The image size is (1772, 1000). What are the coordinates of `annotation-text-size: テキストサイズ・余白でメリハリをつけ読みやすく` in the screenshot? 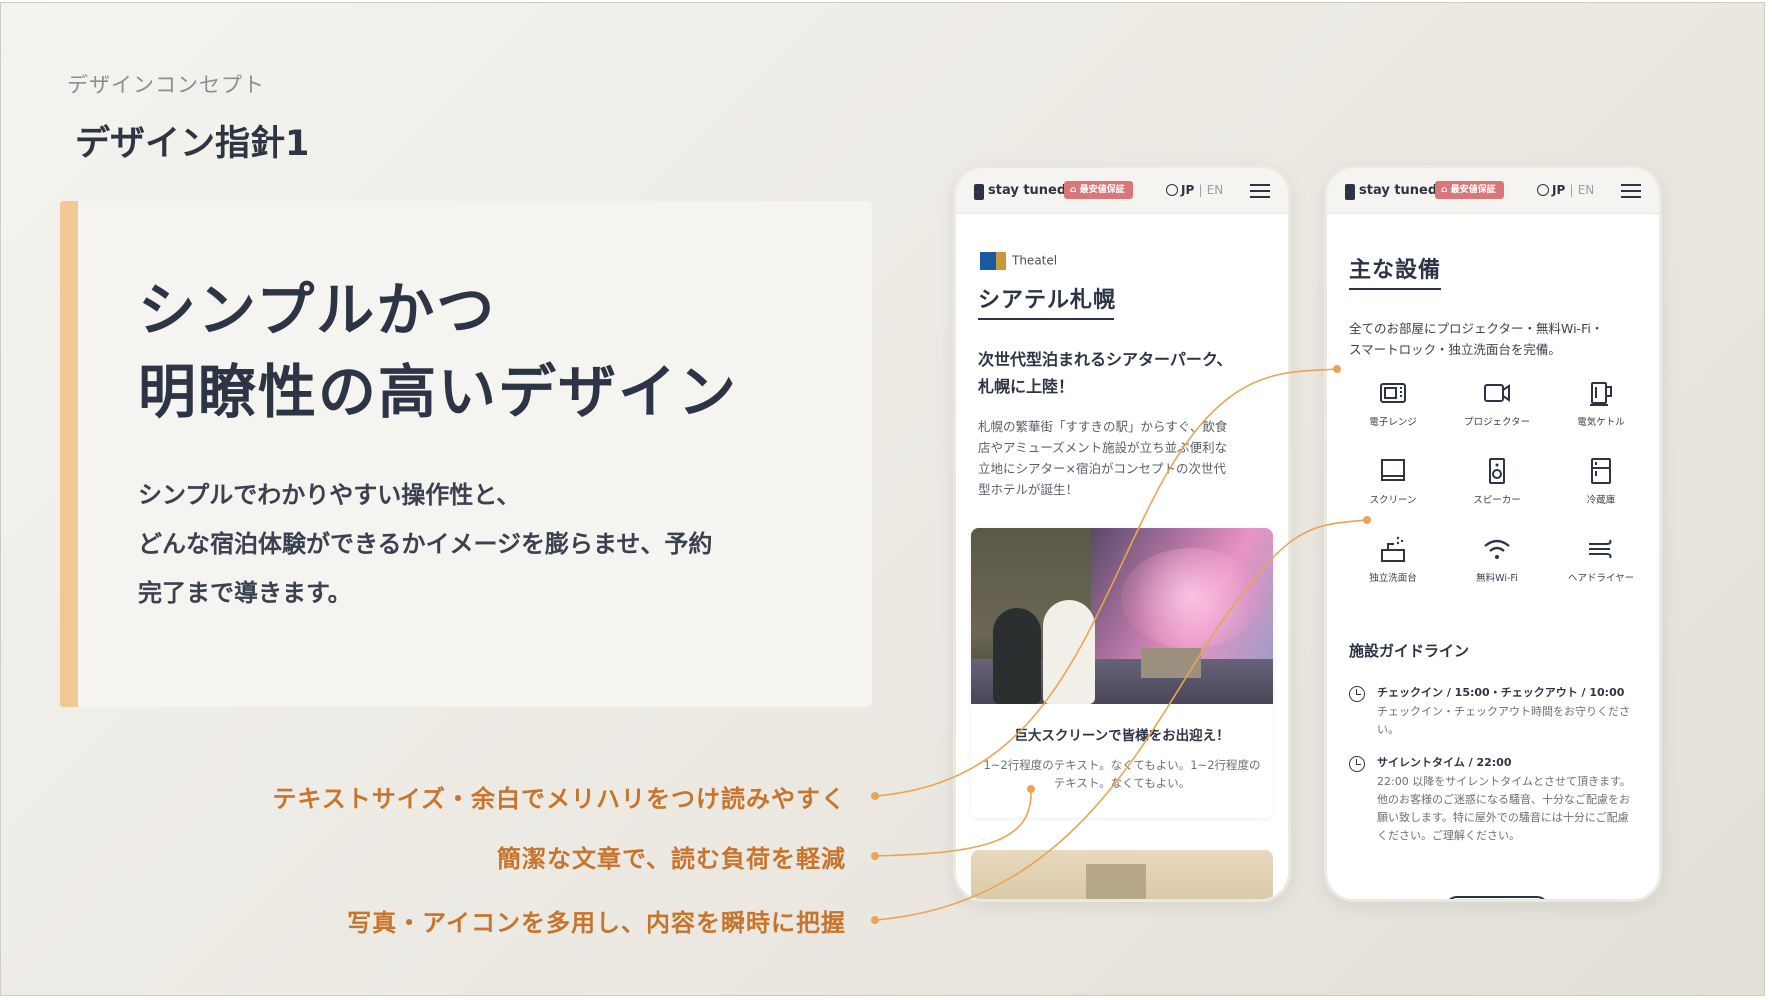 It's located at (559, 799).